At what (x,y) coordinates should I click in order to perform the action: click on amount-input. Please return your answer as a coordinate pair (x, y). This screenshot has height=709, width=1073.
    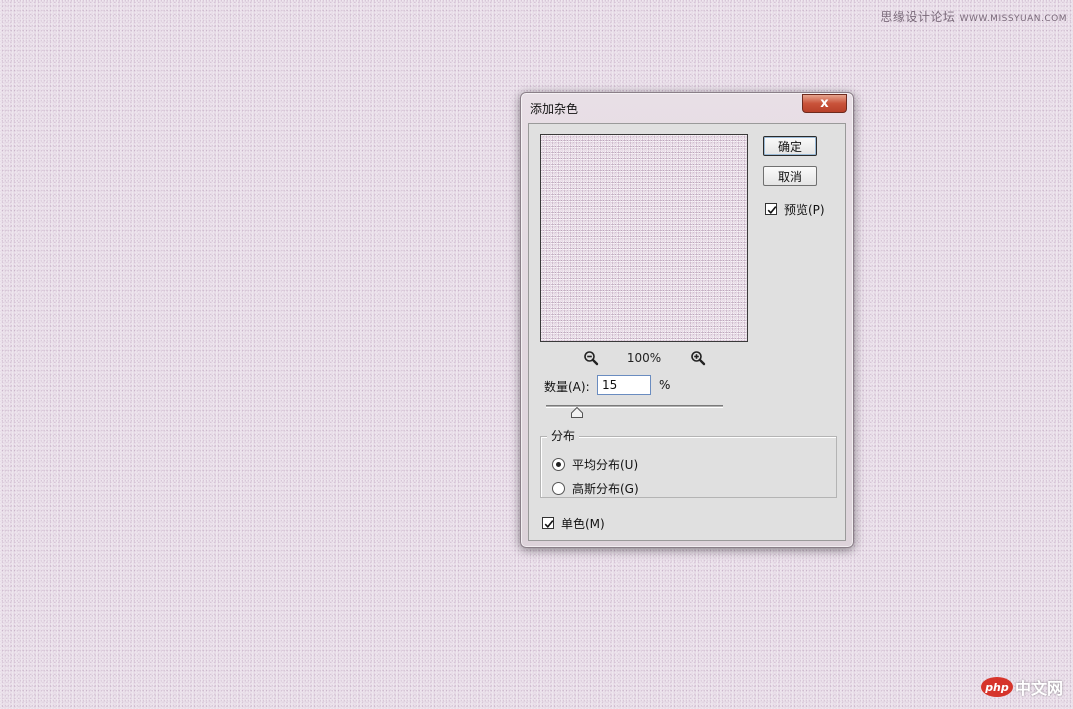
    Looking at the image, I should click on (624, 385).